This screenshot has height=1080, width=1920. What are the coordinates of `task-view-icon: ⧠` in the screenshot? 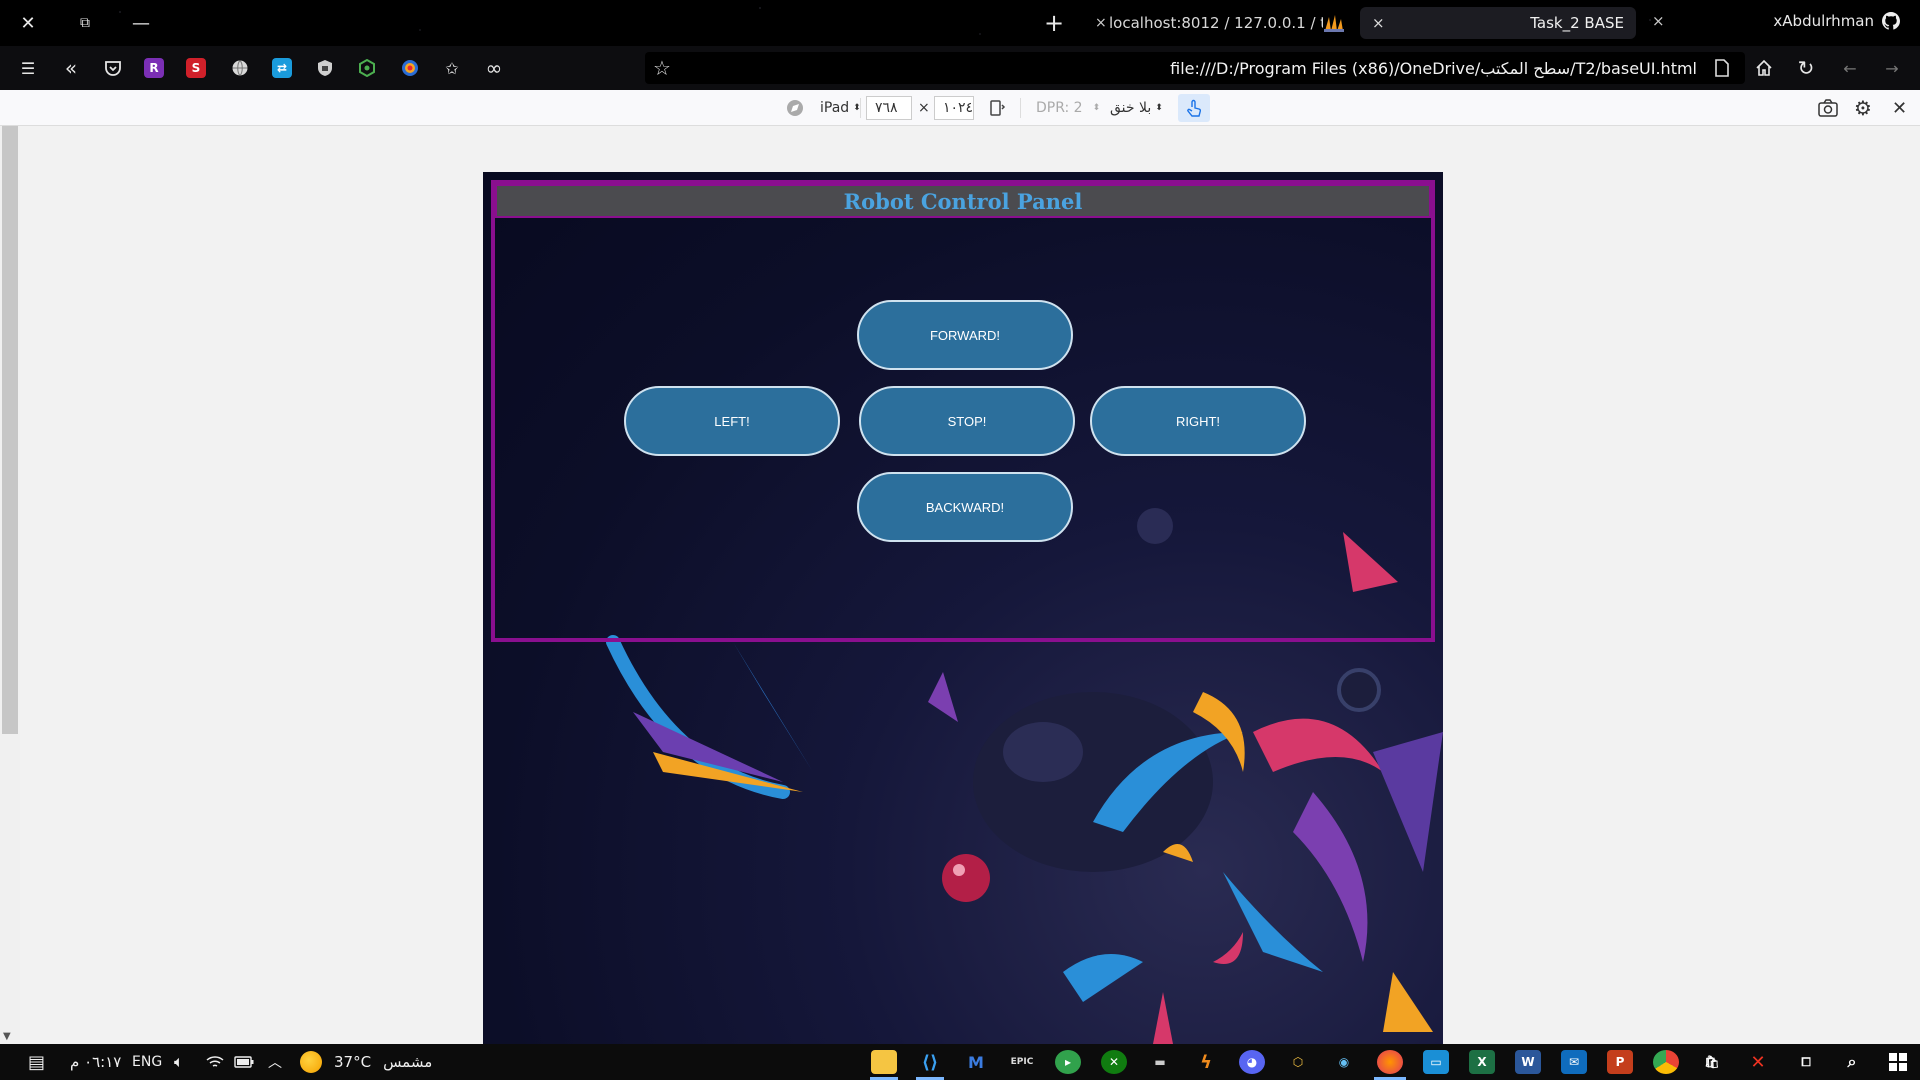 It's located at (1806, 1062).